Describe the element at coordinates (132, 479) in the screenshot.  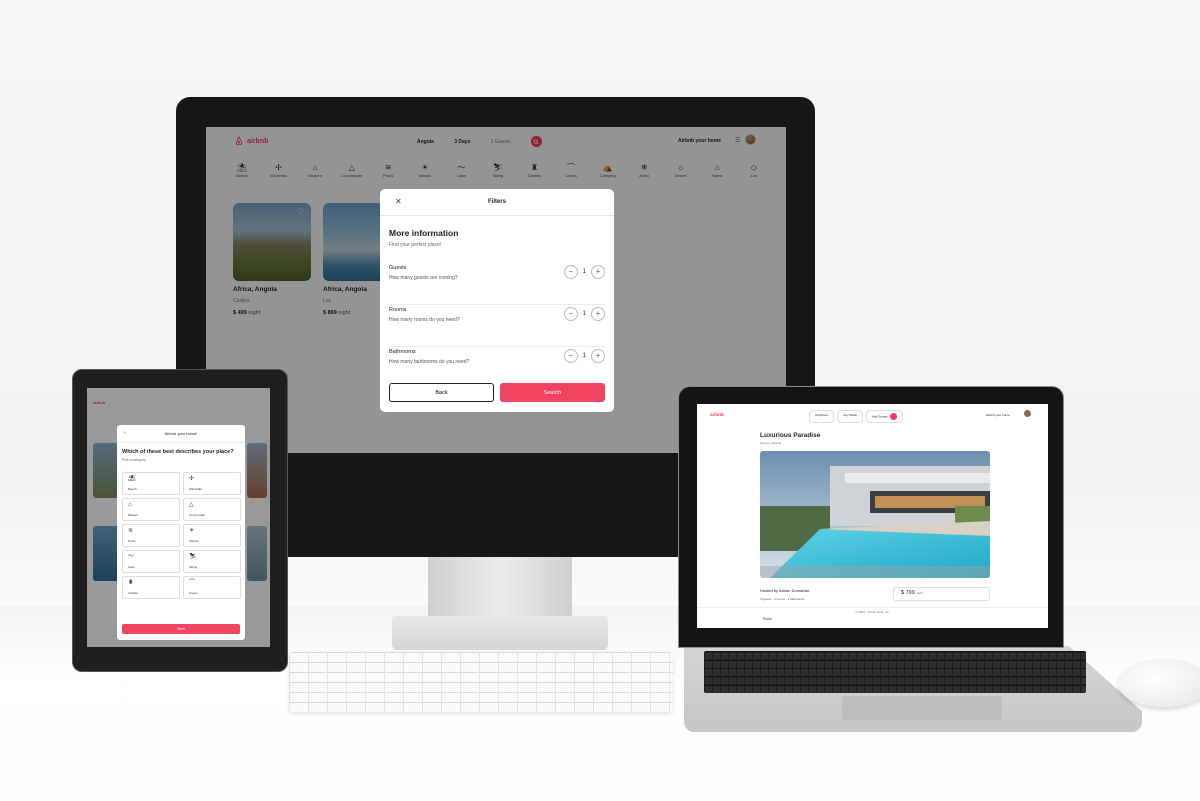
I see `beach-icon: ⛱` at that location.